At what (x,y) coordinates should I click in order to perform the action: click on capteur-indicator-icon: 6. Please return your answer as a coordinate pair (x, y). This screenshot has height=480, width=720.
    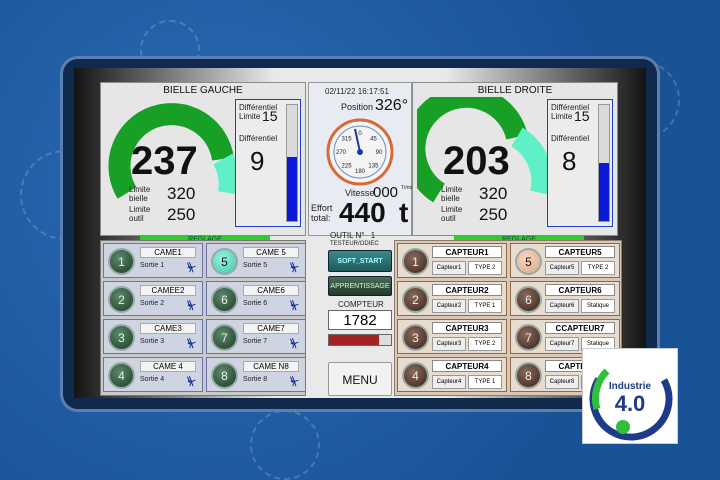
    Looking at the image, I should click on (528, 299).